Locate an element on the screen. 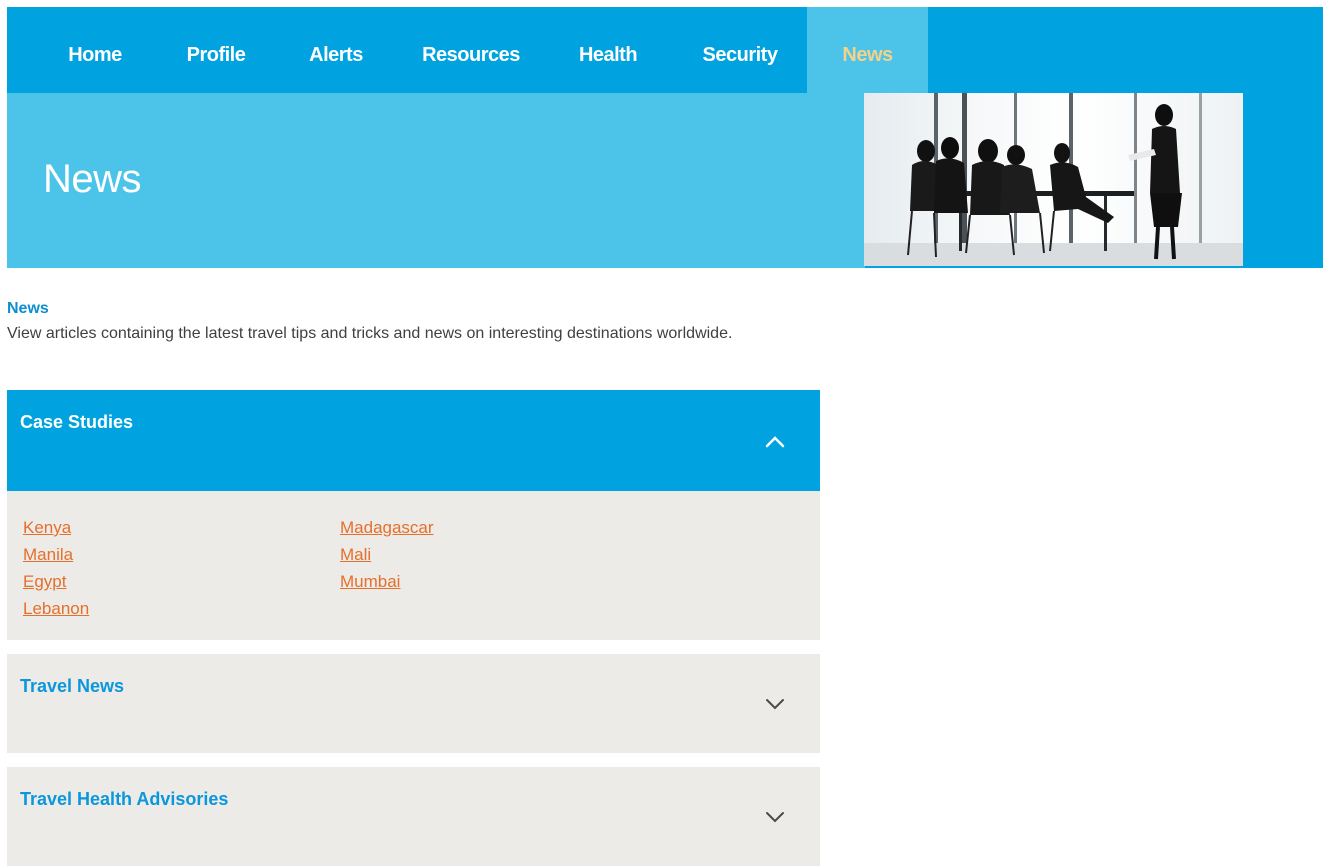  nav-news: News is located at coordinates (867, 50).